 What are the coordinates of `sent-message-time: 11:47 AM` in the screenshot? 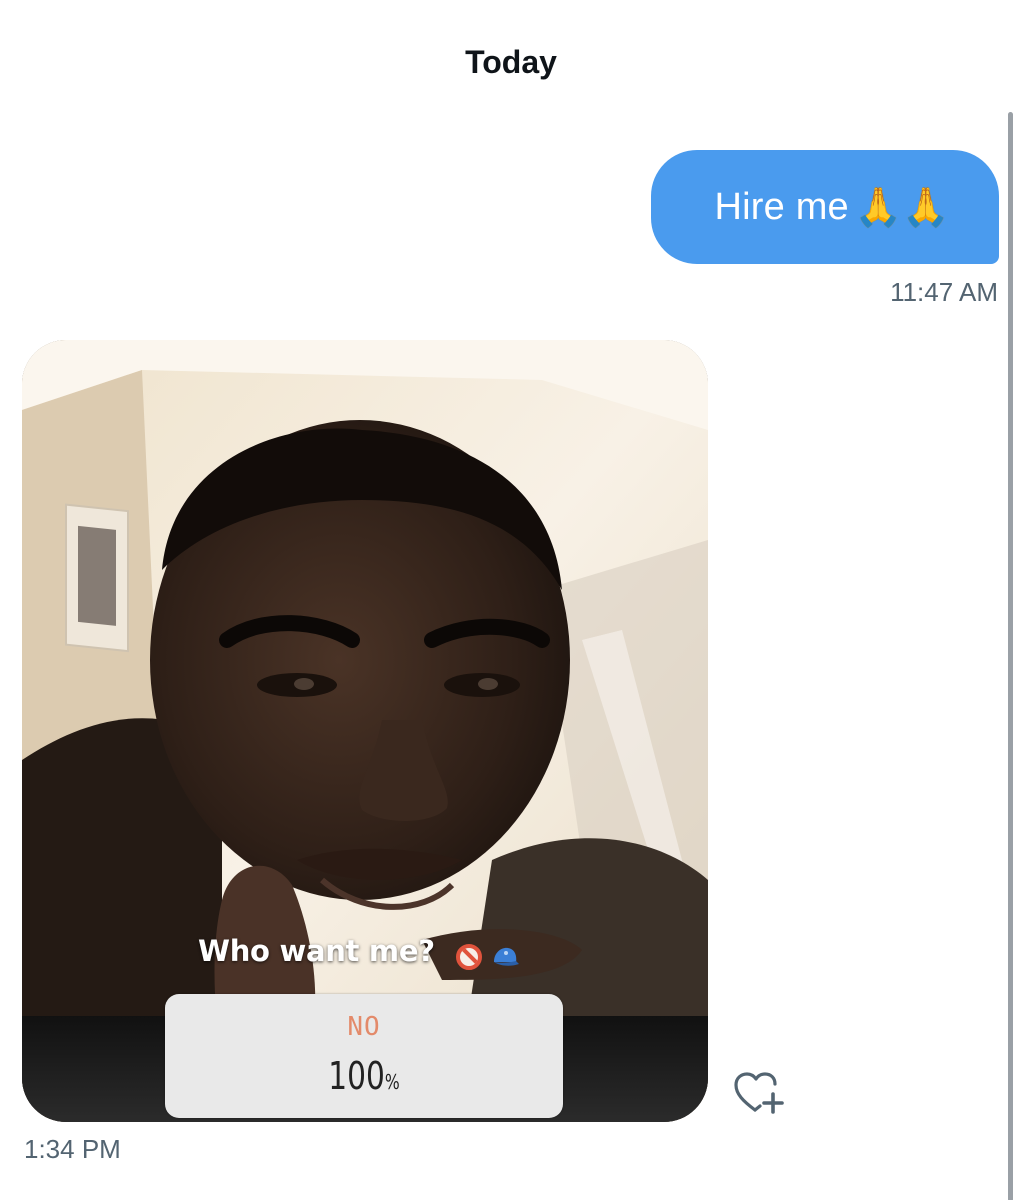 It's located at (944, 292).